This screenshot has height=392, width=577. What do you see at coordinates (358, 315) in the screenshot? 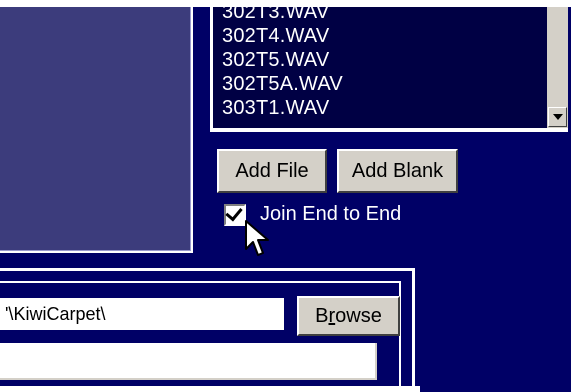
I see `browse-label-end: owse` at bounding box center [358, 315].